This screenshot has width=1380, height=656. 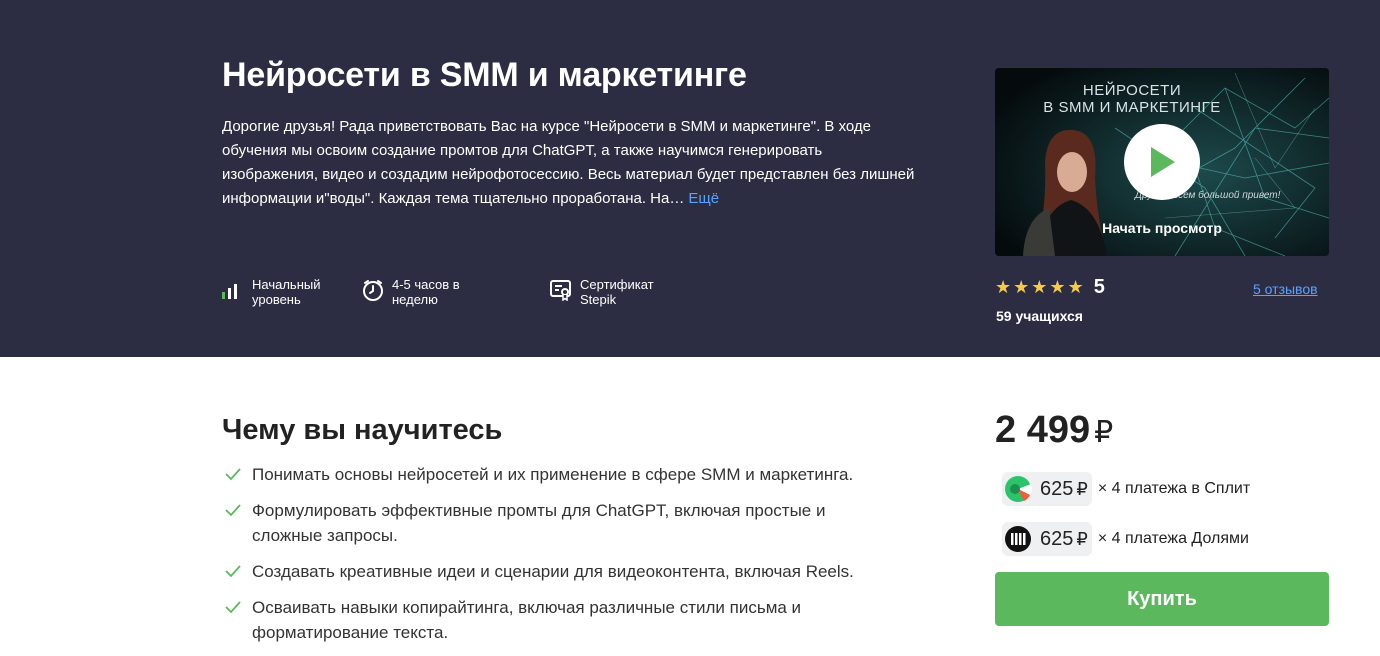 What do you see at coordinates (617, 292) in the screenshot?
I see `feature-certificate-label: Сертификат Stepik` at bounding box center [617, 292].